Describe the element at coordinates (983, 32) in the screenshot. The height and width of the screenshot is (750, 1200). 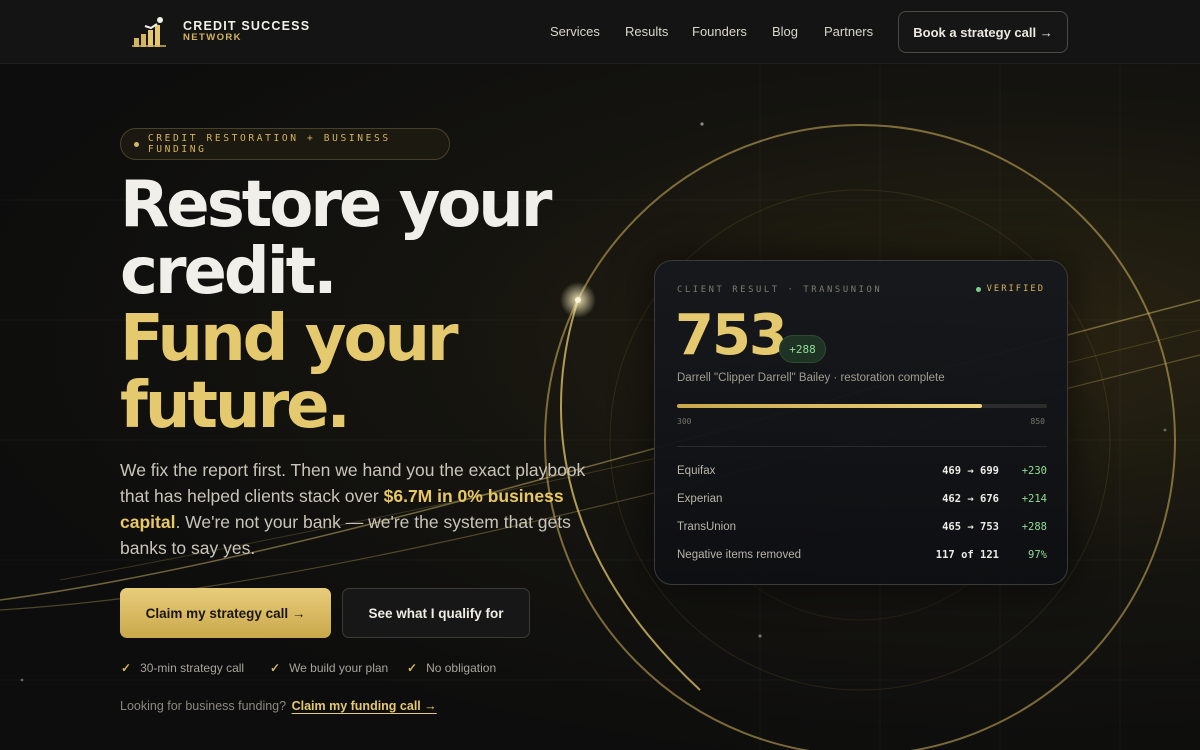
I see `book-strategy-call-button: Book a strategy call →` at that location.